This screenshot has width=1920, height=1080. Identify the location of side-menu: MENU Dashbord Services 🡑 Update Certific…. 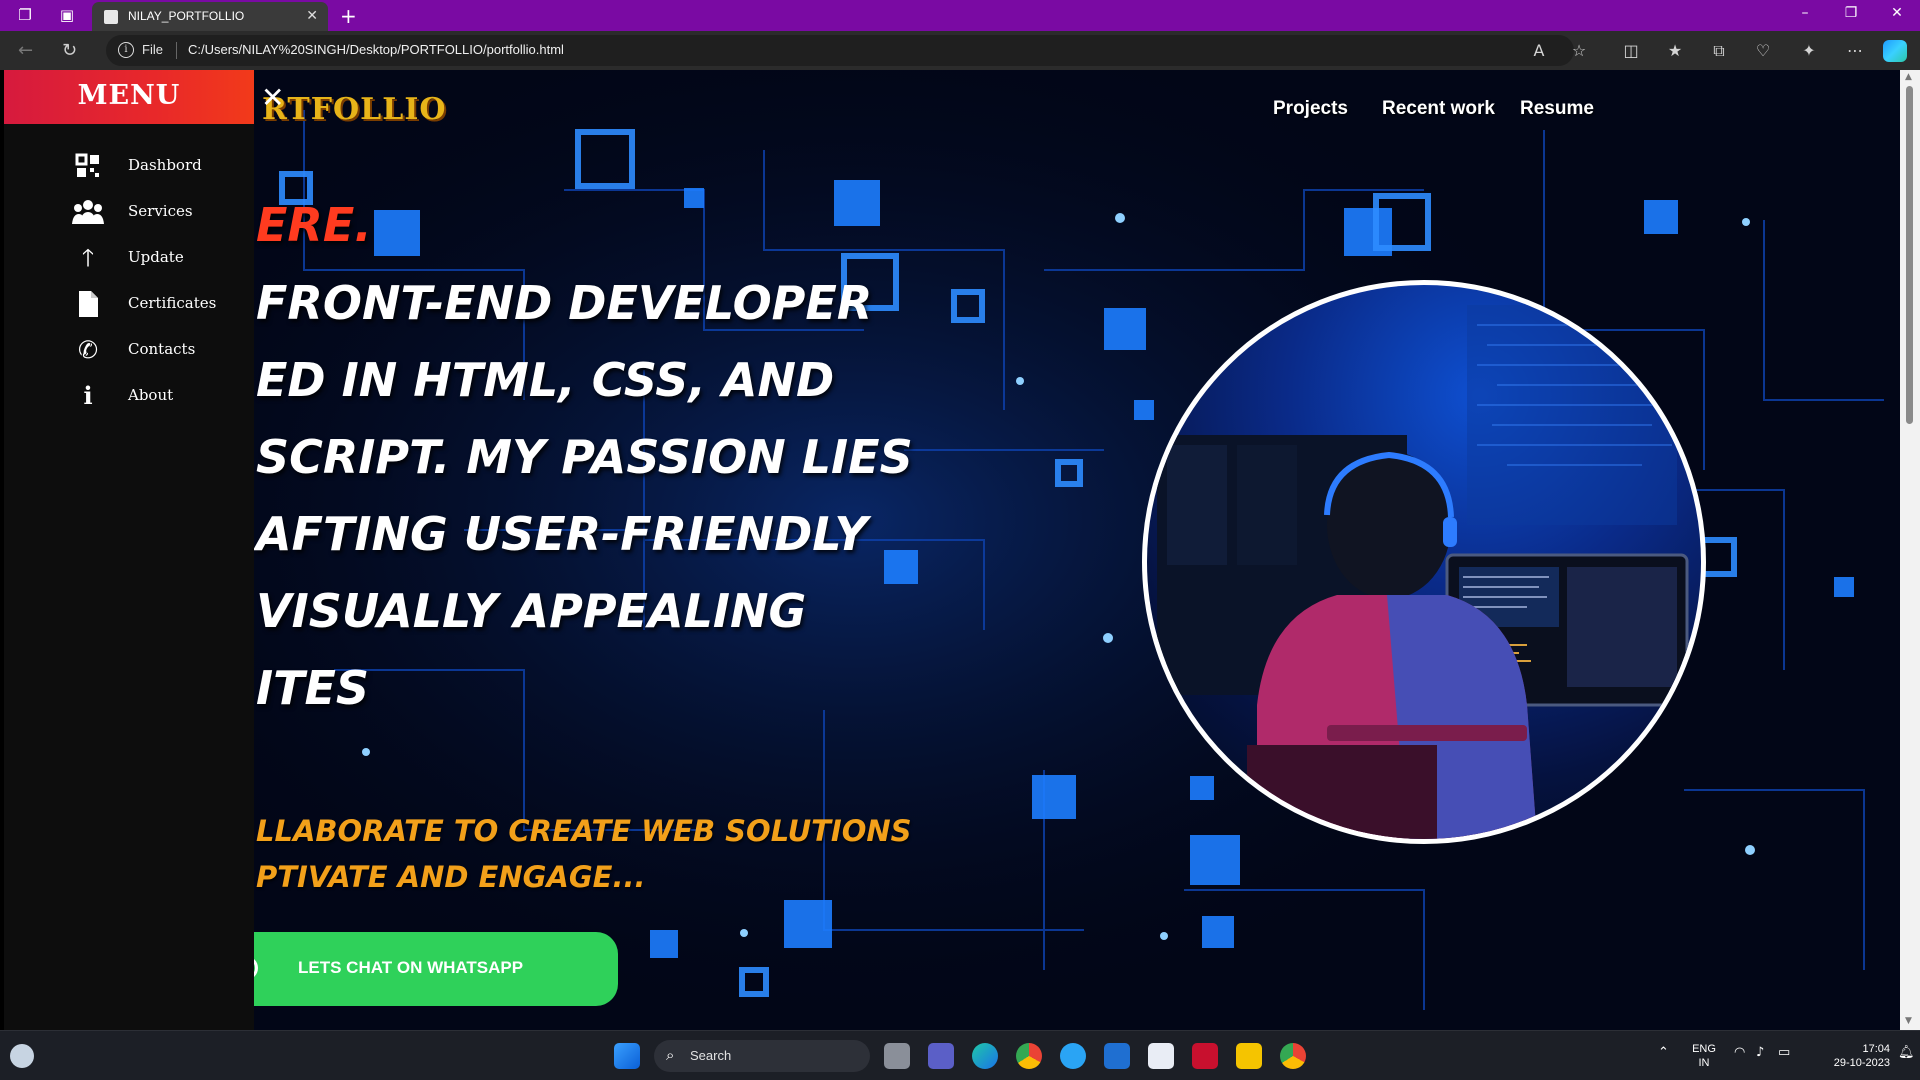
(129, 550).